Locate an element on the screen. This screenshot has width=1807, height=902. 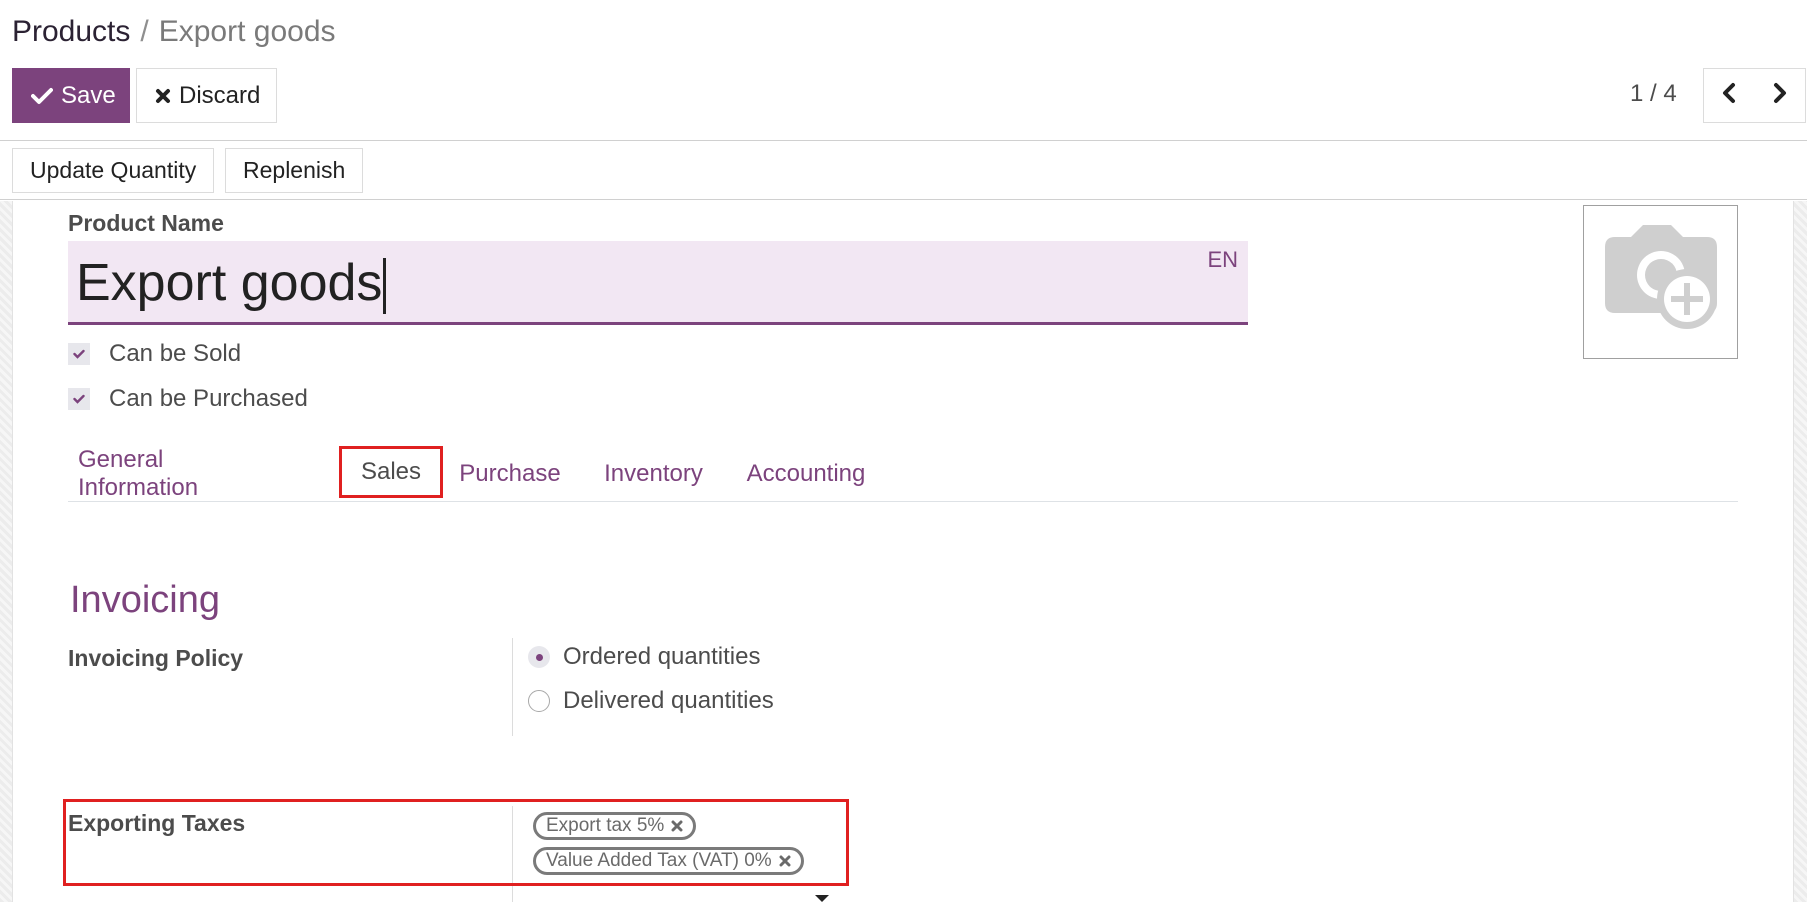
product-name-value: Export goods is located at coordinates (229, 283).